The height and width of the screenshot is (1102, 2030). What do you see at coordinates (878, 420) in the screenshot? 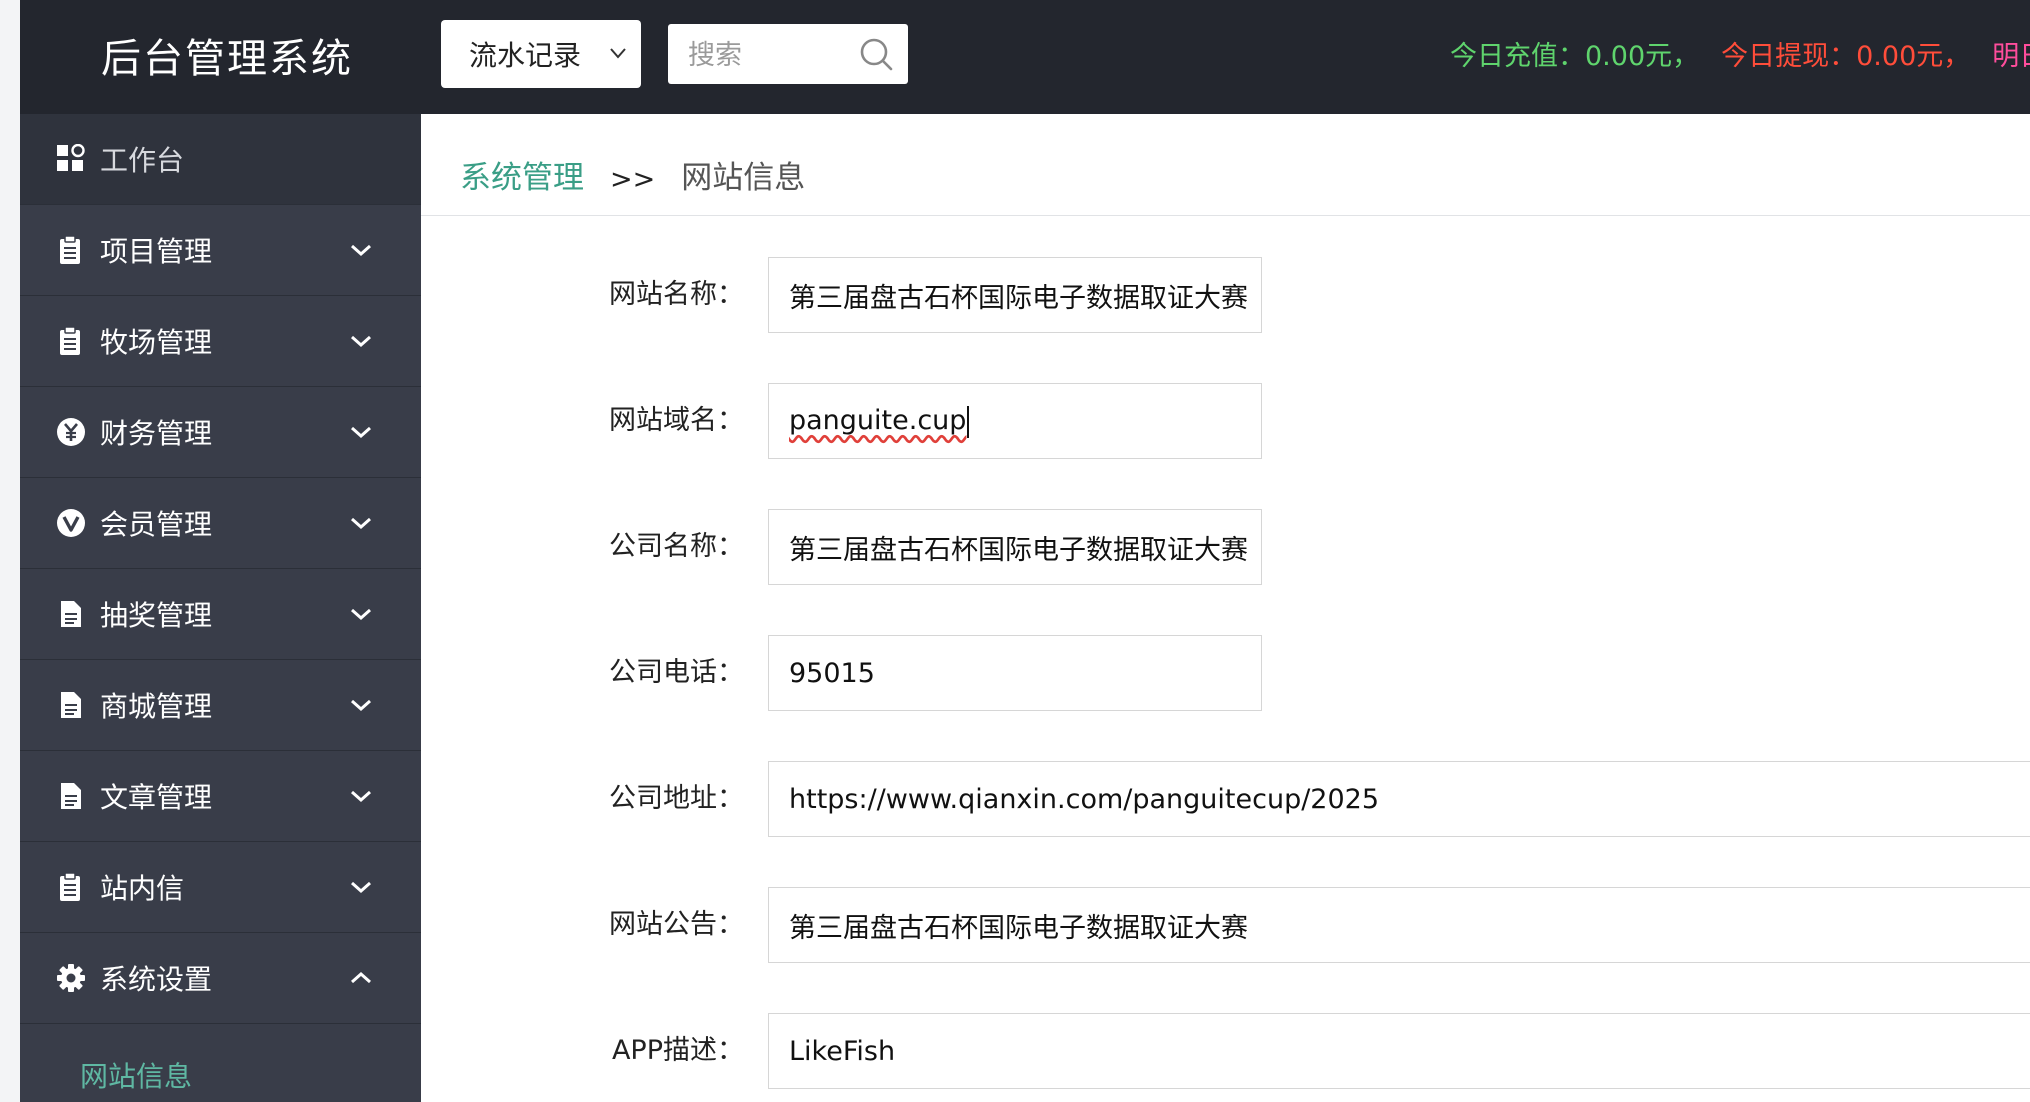
I see `domain-value: panguite.cup` at bounding box center [878, 420].